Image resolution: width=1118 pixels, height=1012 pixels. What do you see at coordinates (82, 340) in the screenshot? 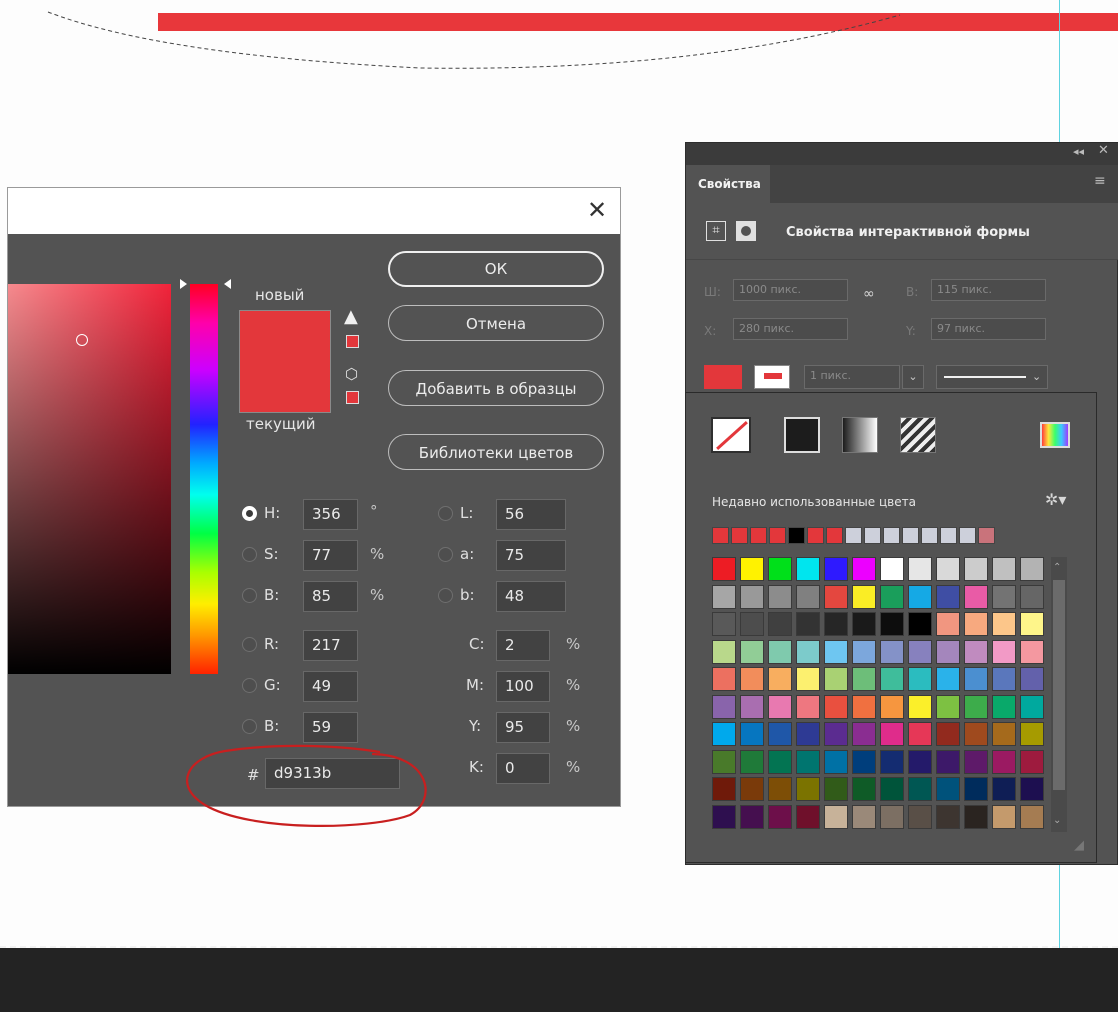
I see `color-field-cursor` at bounding box center [82, 340].